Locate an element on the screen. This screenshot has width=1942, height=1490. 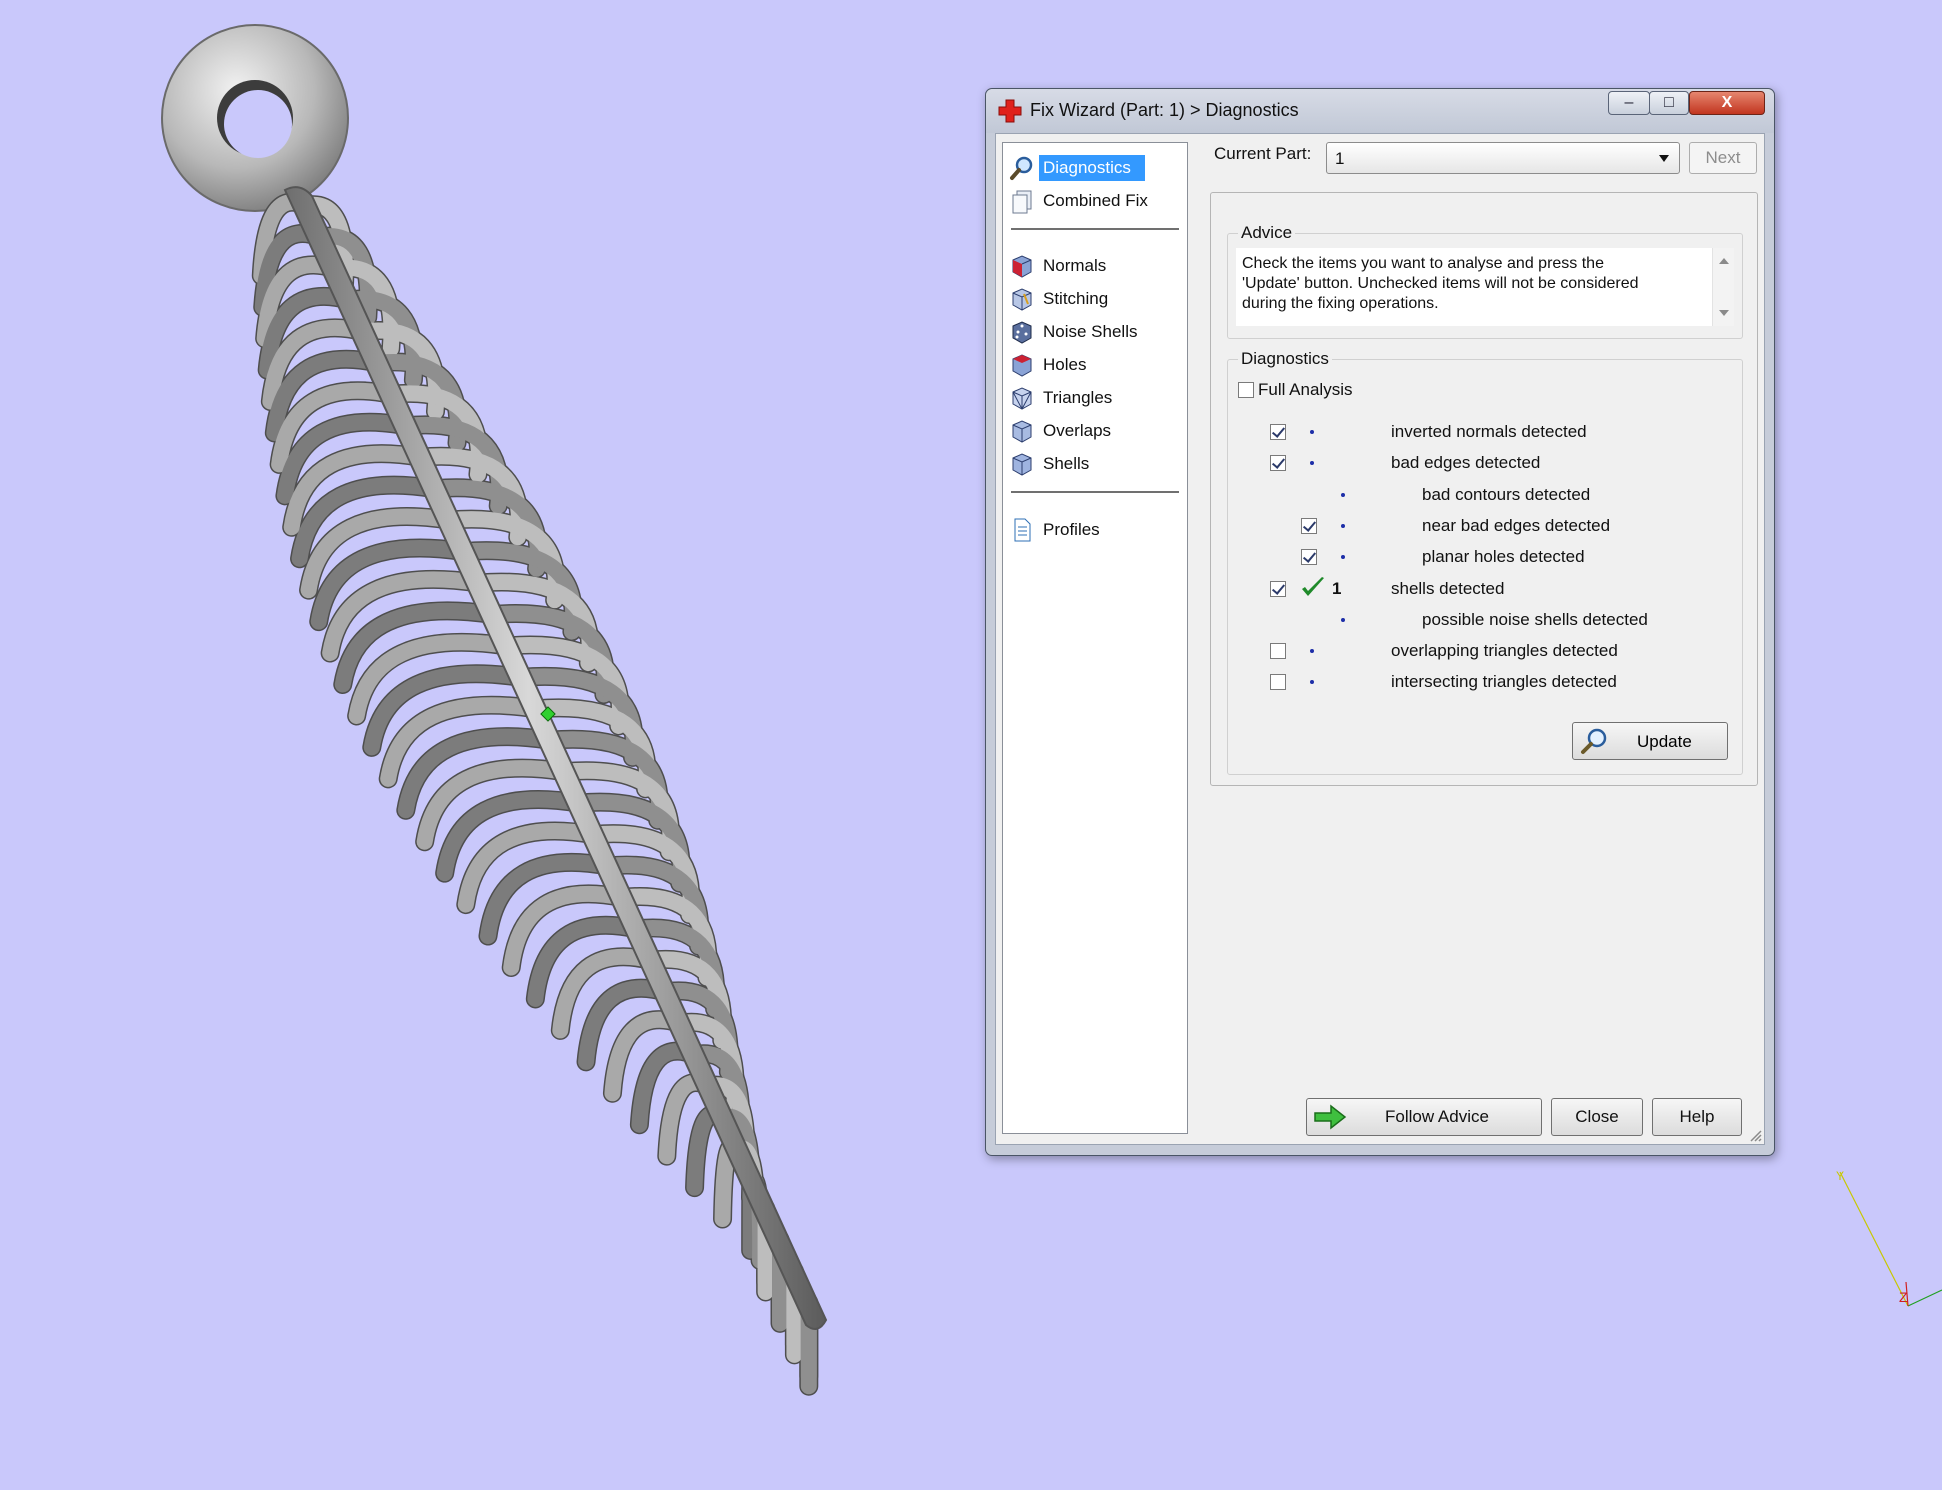
resize-grip-icon is located at coordinates (1755, 1135).